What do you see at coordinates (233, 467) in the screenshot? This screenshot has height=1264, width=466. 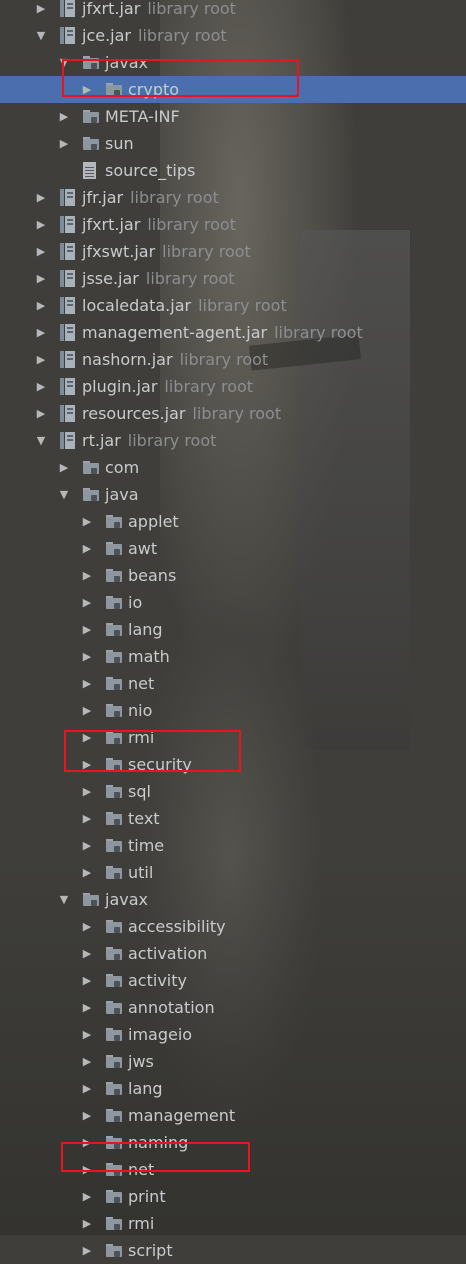 I see `tree-row-pkg-com: ▶ com` at bounding box center [233, 467].